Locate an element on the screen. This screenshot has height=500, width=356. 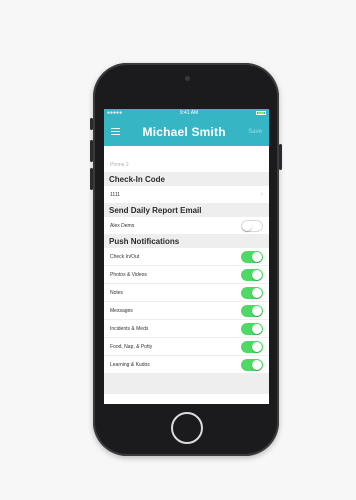
push-row-learning-kudos: Learning & Kudos is located at coordinates (186, 365).